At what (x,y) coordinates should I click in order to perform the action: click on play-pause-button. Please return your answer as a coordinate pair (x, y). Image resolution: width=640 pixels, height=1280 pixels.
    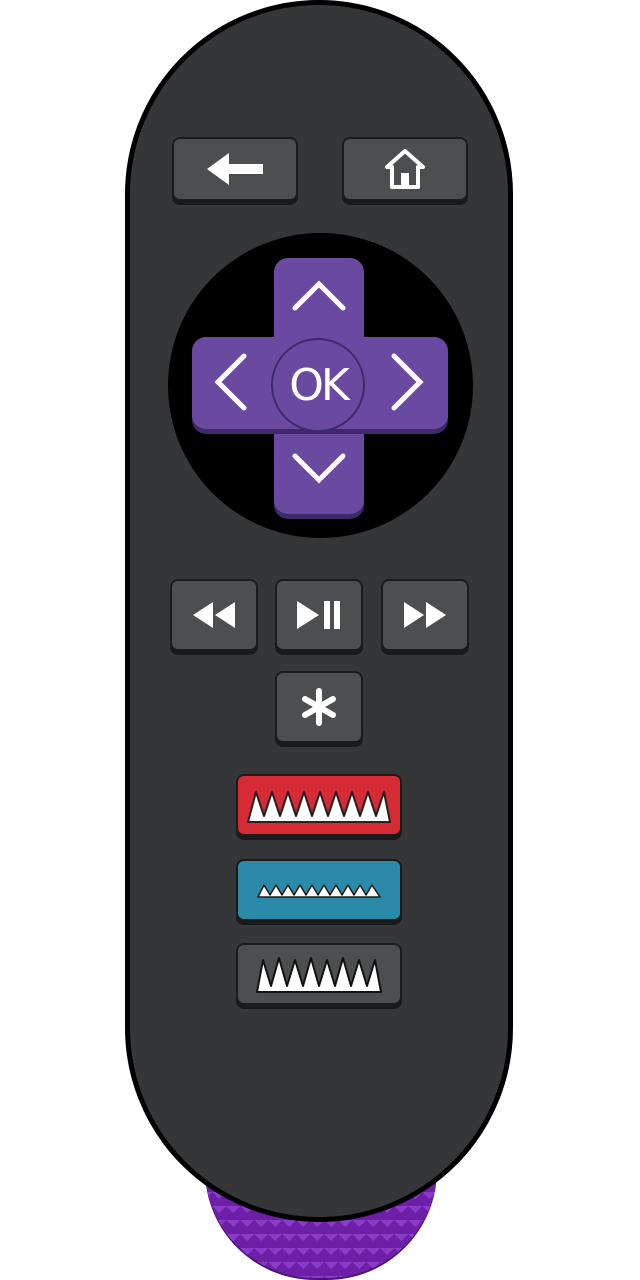
    Looking at the image, I should click on (319, 615).